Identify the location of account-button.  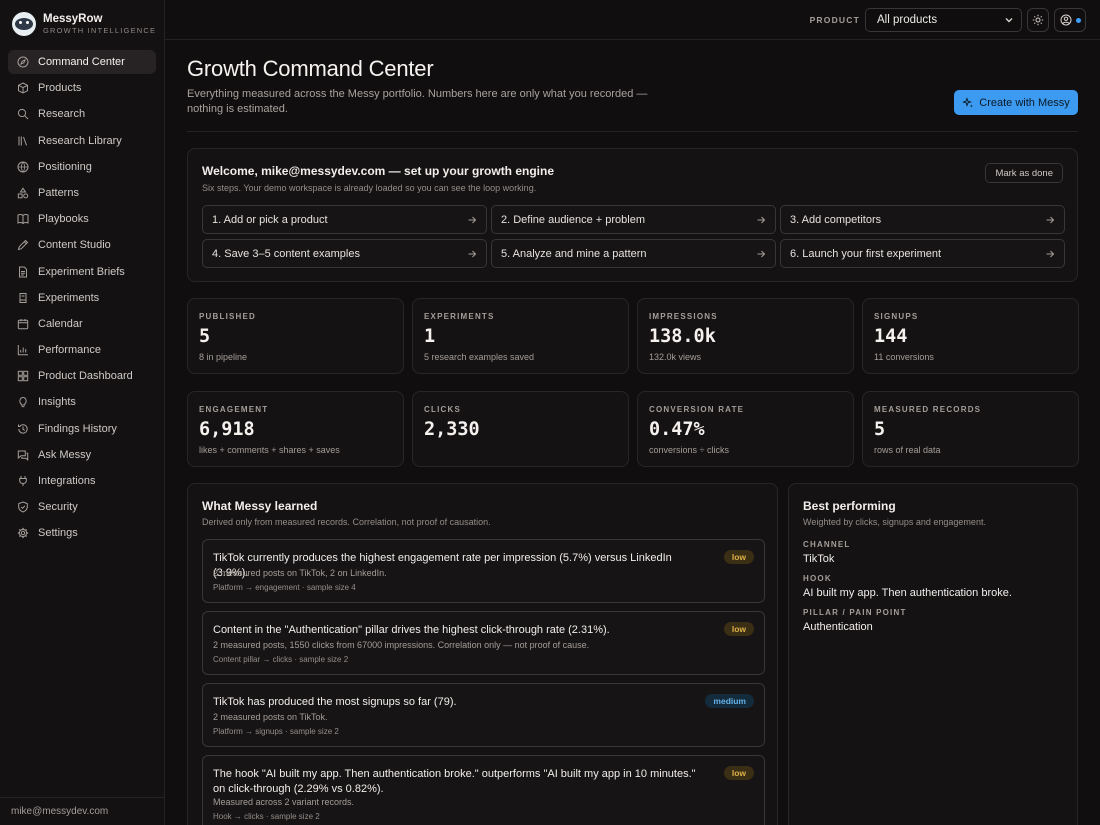
(1070, 20).